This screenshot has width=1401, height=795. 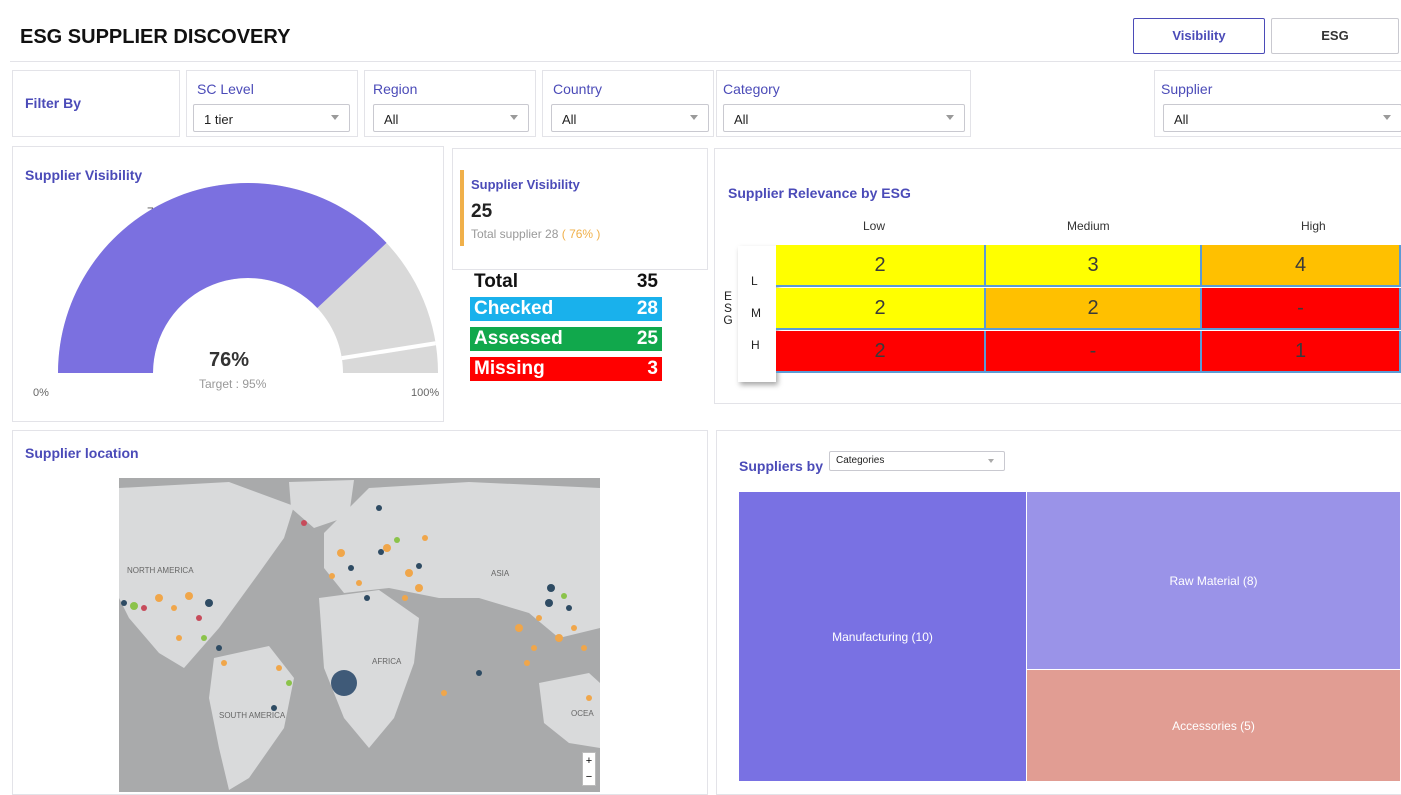 What do you see at coordinates (515, 234) in the screenshot?
I see `kpi-total: Total supplier 28` at bounding box center [515, 234].